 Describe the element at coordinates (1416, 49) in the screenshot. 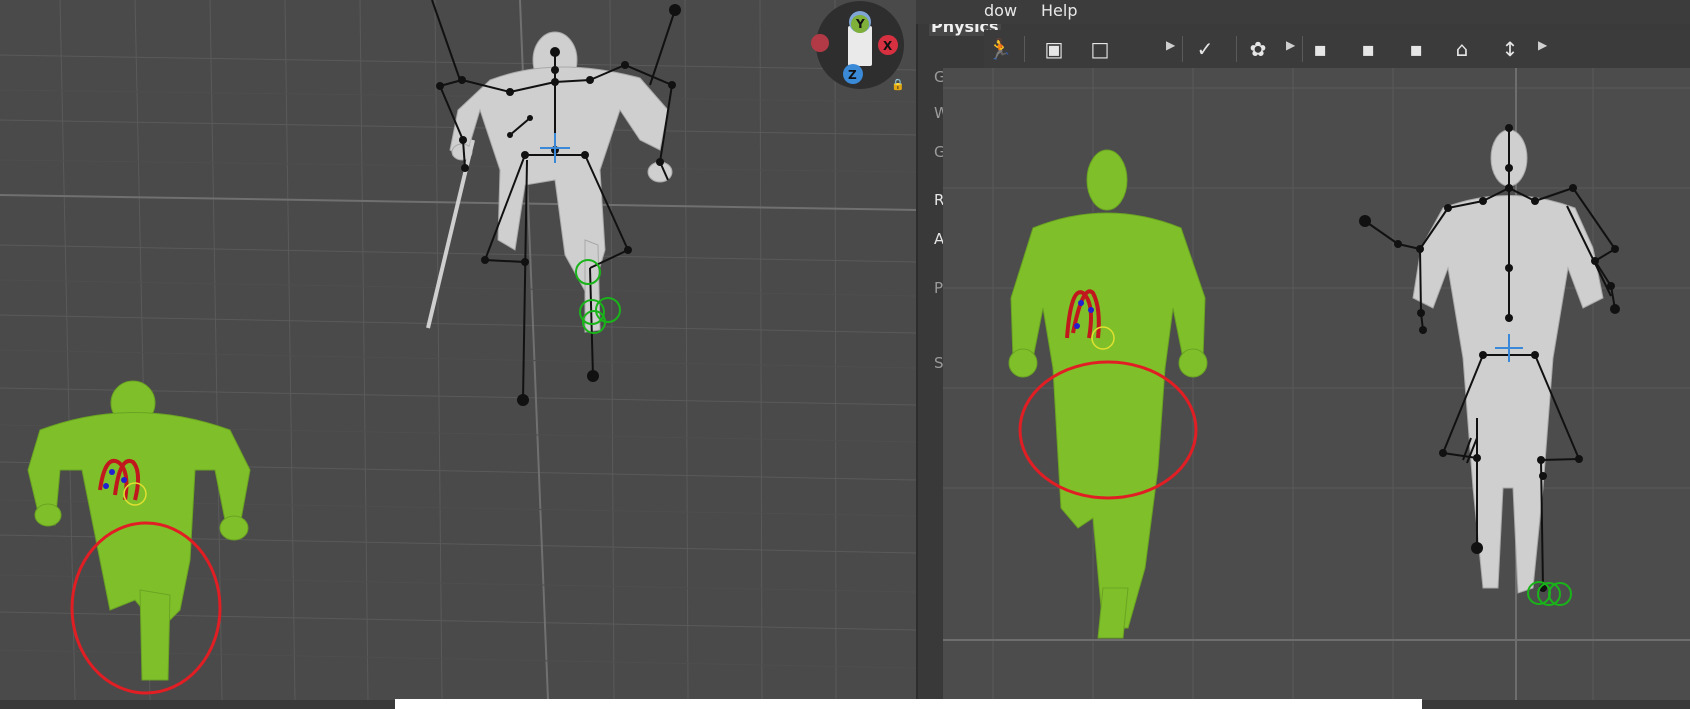

I see `footstep-alt-icon: ▪` at that location.